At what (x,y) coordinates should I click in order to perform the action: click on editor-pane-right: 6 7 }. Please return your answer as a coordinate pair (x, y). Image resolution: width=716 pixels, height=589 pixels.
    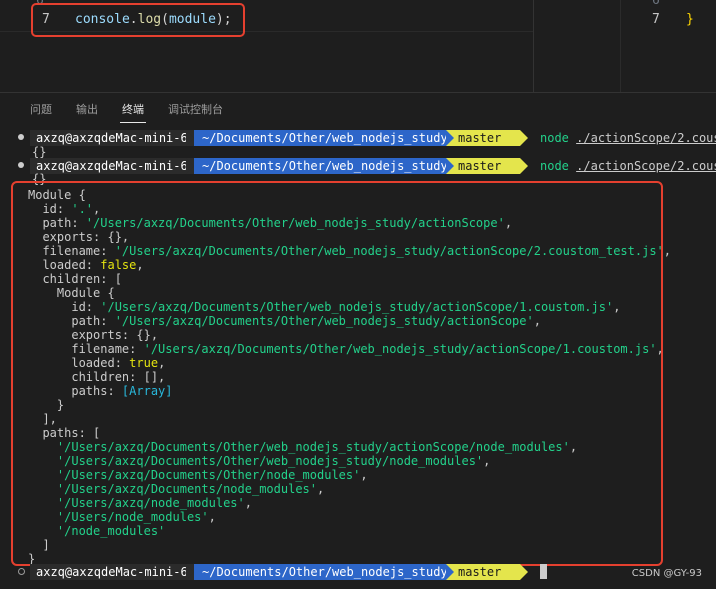
    Looking at the image, I should click on (668, 46).